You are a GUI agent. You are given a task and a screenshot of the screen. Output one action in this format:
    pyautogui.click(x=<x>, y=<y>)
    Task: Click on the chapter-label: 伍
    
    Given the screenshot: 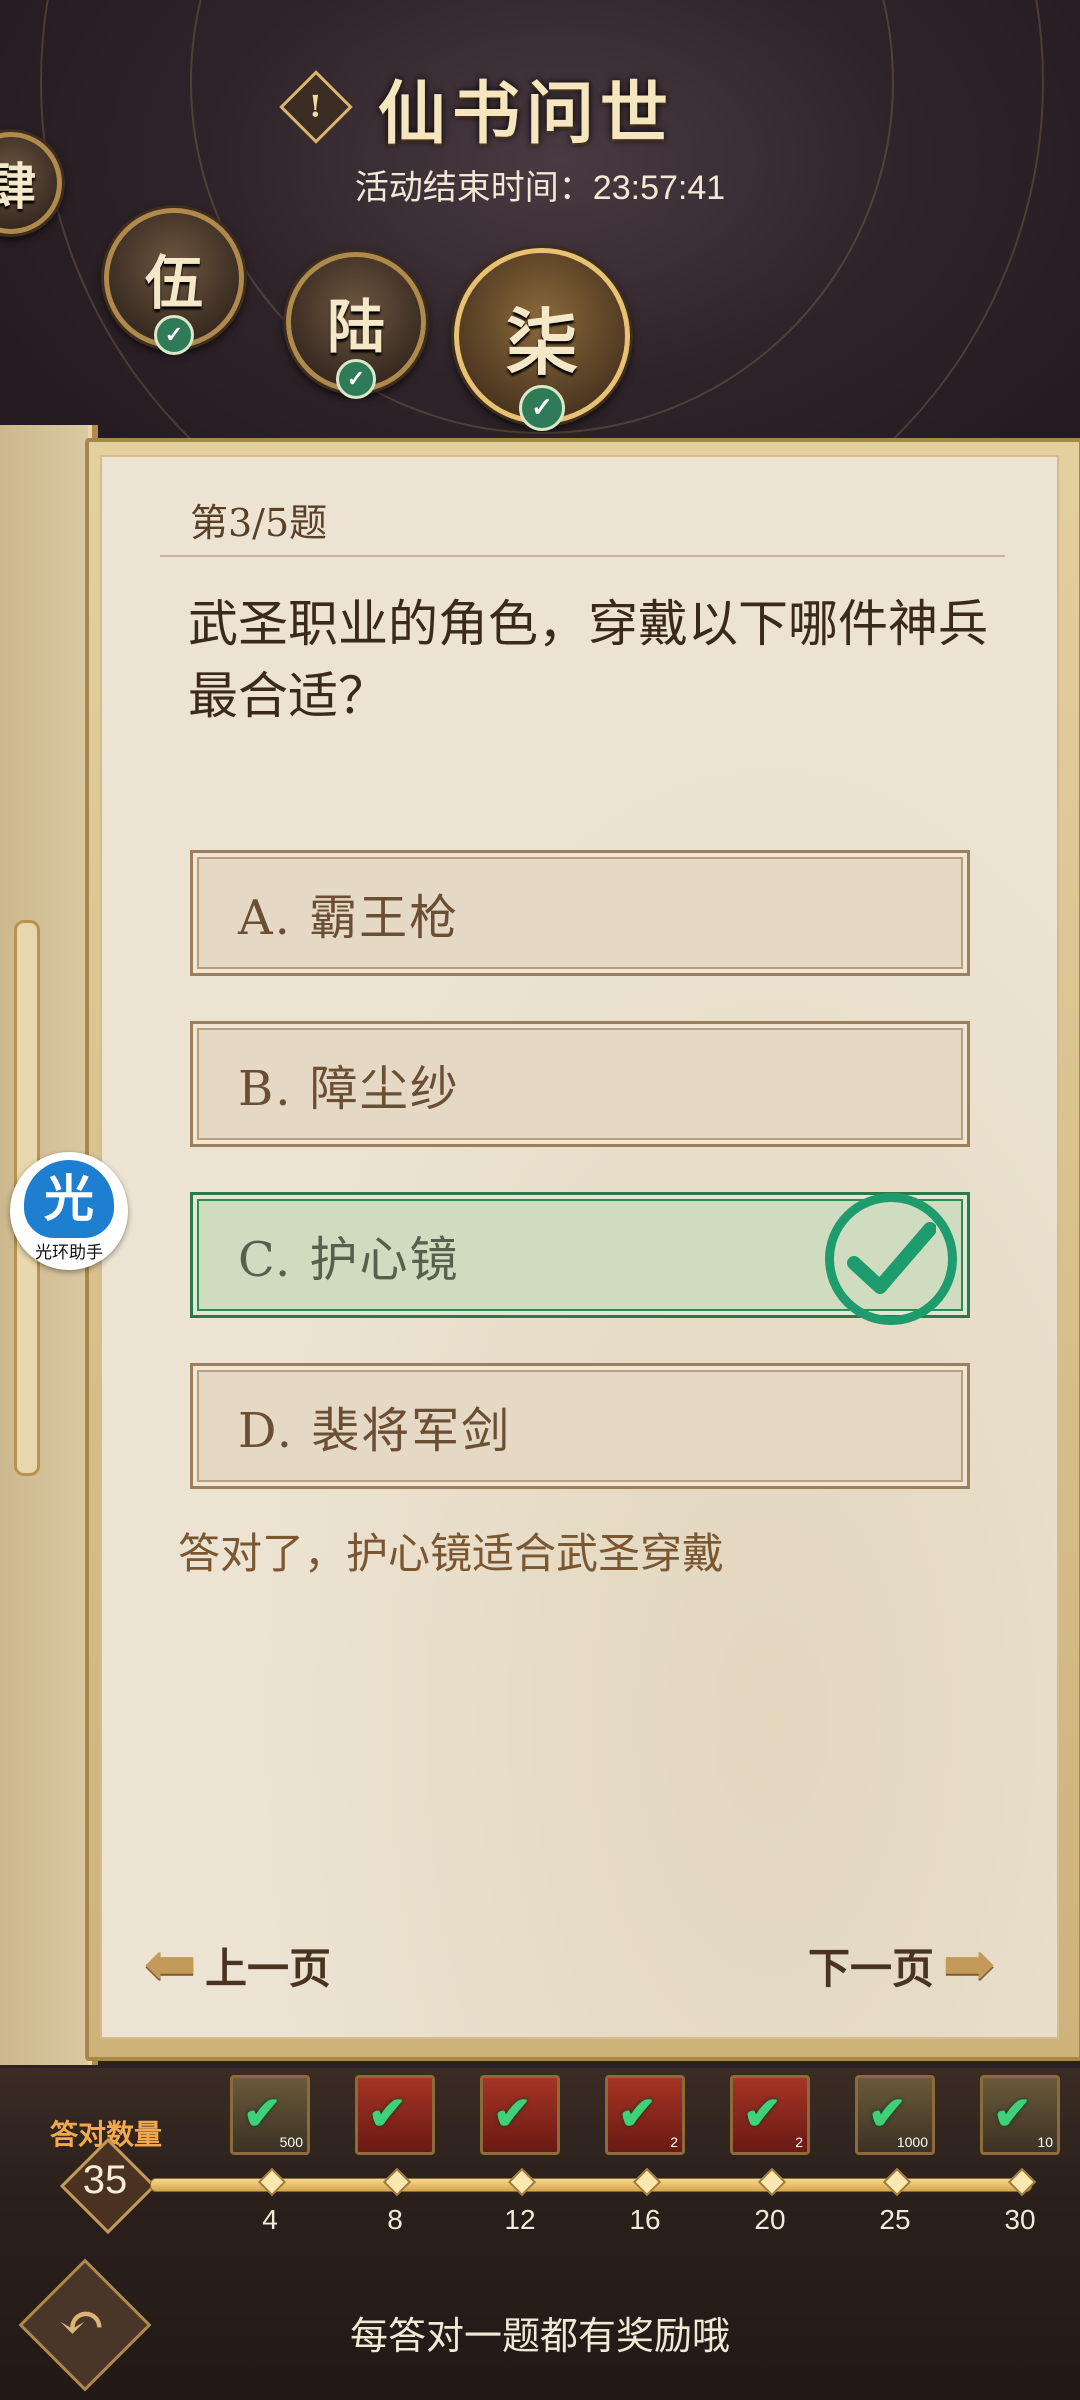 What is the action you would take?
    pyautogui.click(x=173, y=283)
    